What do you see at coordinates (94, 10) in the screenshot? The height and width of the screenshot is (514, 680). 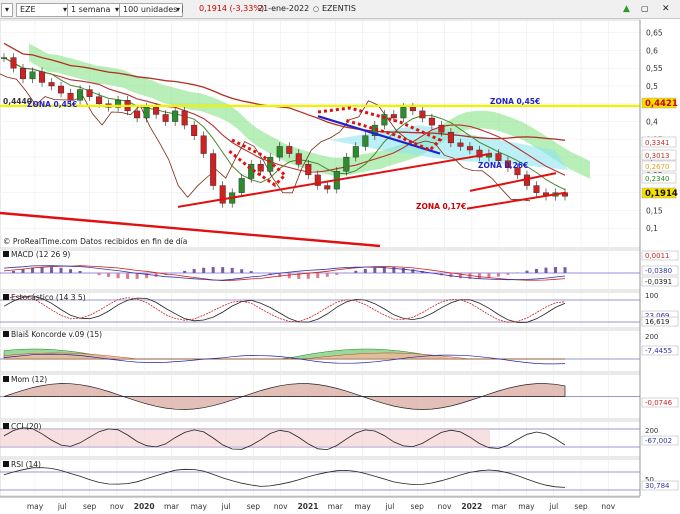 I see `period-select: 1 semana ▾` at bounding box center [94, 10].